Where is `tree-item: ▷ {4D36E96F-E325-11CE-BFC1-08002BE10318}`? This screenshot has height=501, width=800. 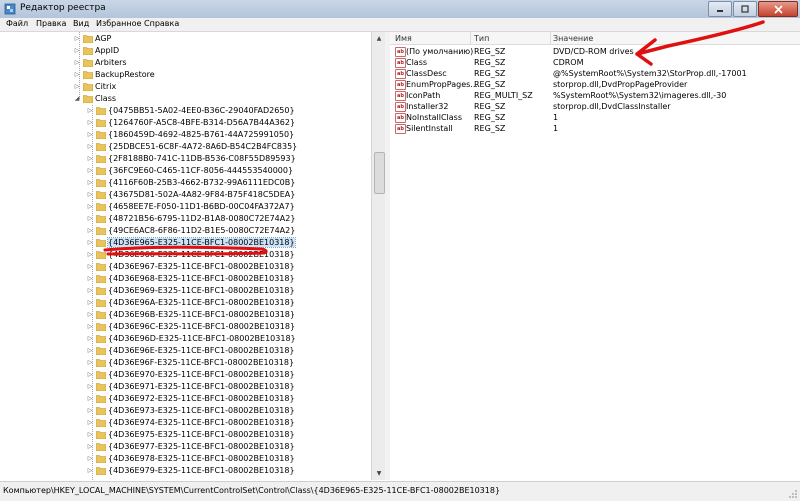 tree-item: ▷ {4D36E96F-E325-11CE-BFC1-08002BE10318} is located at coordinates (185, 363).